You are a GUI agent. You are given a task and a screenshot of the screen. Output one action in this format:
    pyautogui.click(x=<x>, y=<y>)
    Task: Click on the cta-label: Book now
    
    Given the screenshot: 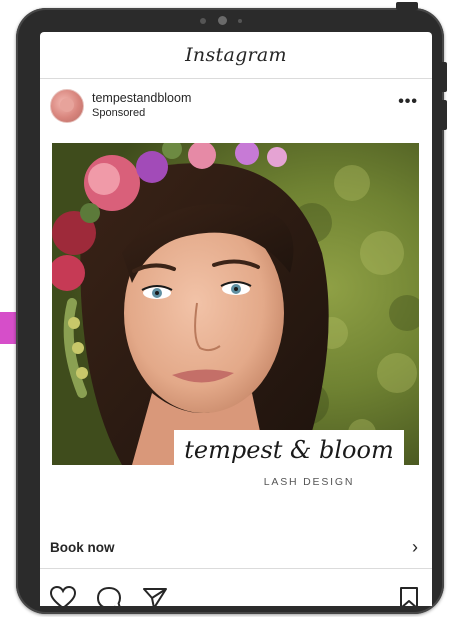 What is the action you would take?
    pyautogui.click(x=82, y=547)
    